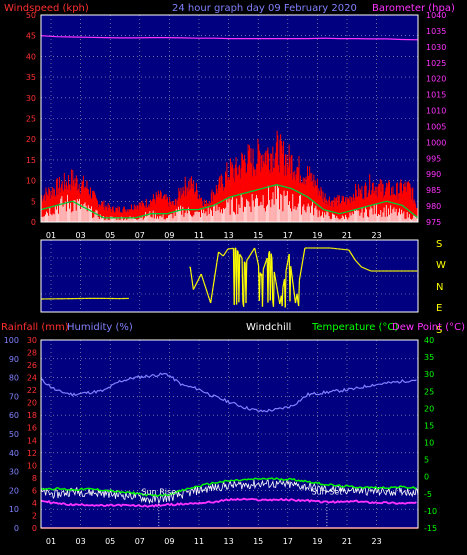 Image resolution: width=467 pixels, height=555 pixels. I want to click on barometer-ytick-label: 1000, so click(436, 142).